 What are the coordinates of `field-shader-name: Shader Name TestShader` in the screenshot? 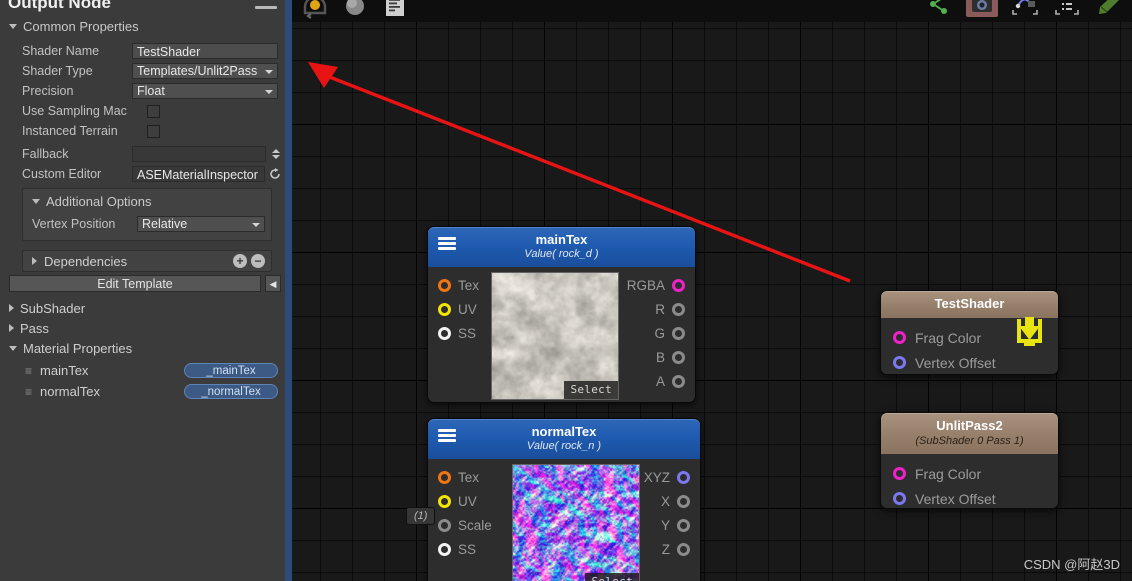 It's located at (151, 51).